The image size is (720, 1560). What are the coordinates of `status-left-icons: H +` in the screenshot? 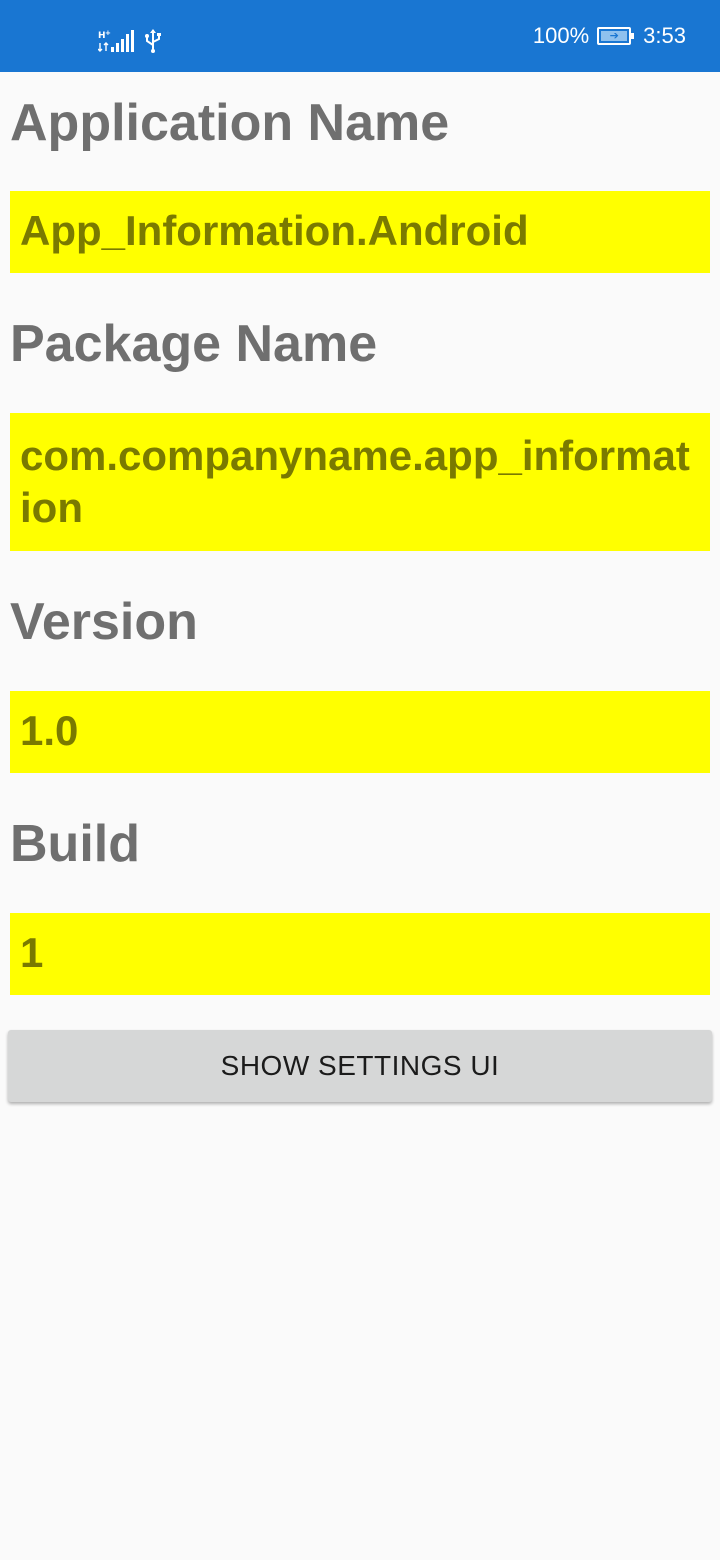 It's located at (129, 43).